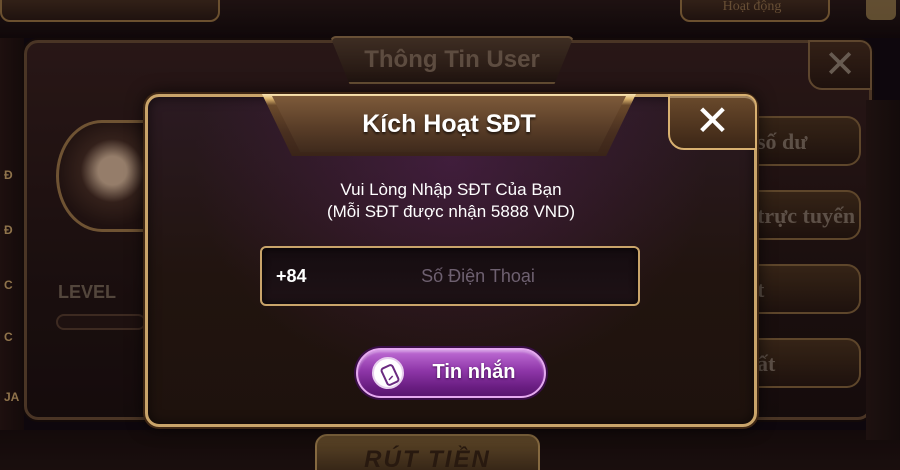 Image resolution: width=900 pixels, height=470 pixels. Describe the element at coordinates (474, 372) in the screenshot. I see `sms-button-label: Tin nhắn` at that location.